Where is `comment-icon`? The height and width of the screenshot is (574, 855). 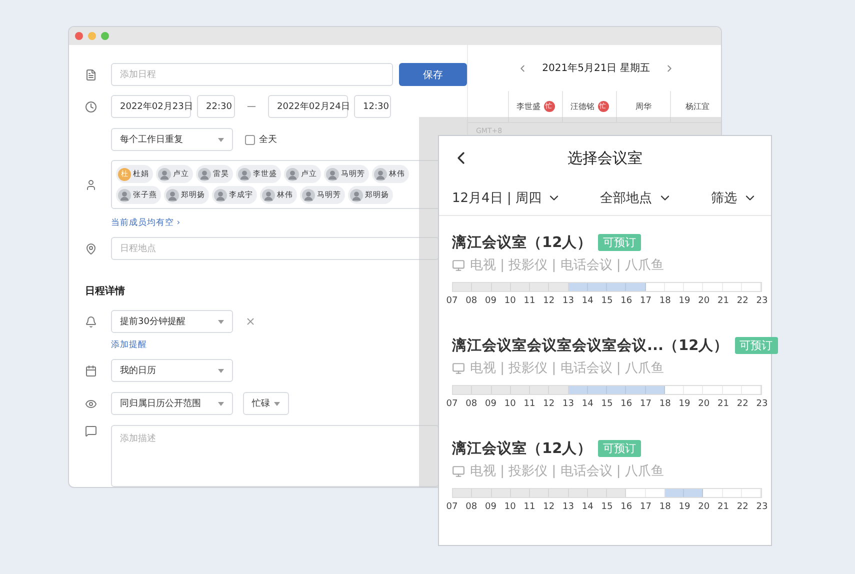 comment-icon is located at coordinates (91, 431).